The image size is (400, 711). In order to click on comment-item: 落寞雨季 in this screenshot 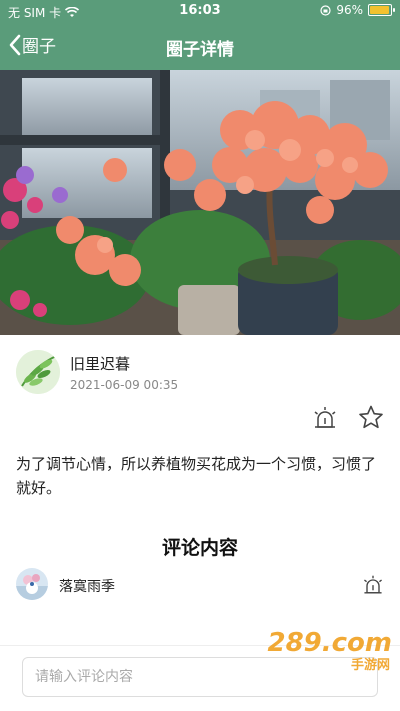, I will do `click(201, 586)`.